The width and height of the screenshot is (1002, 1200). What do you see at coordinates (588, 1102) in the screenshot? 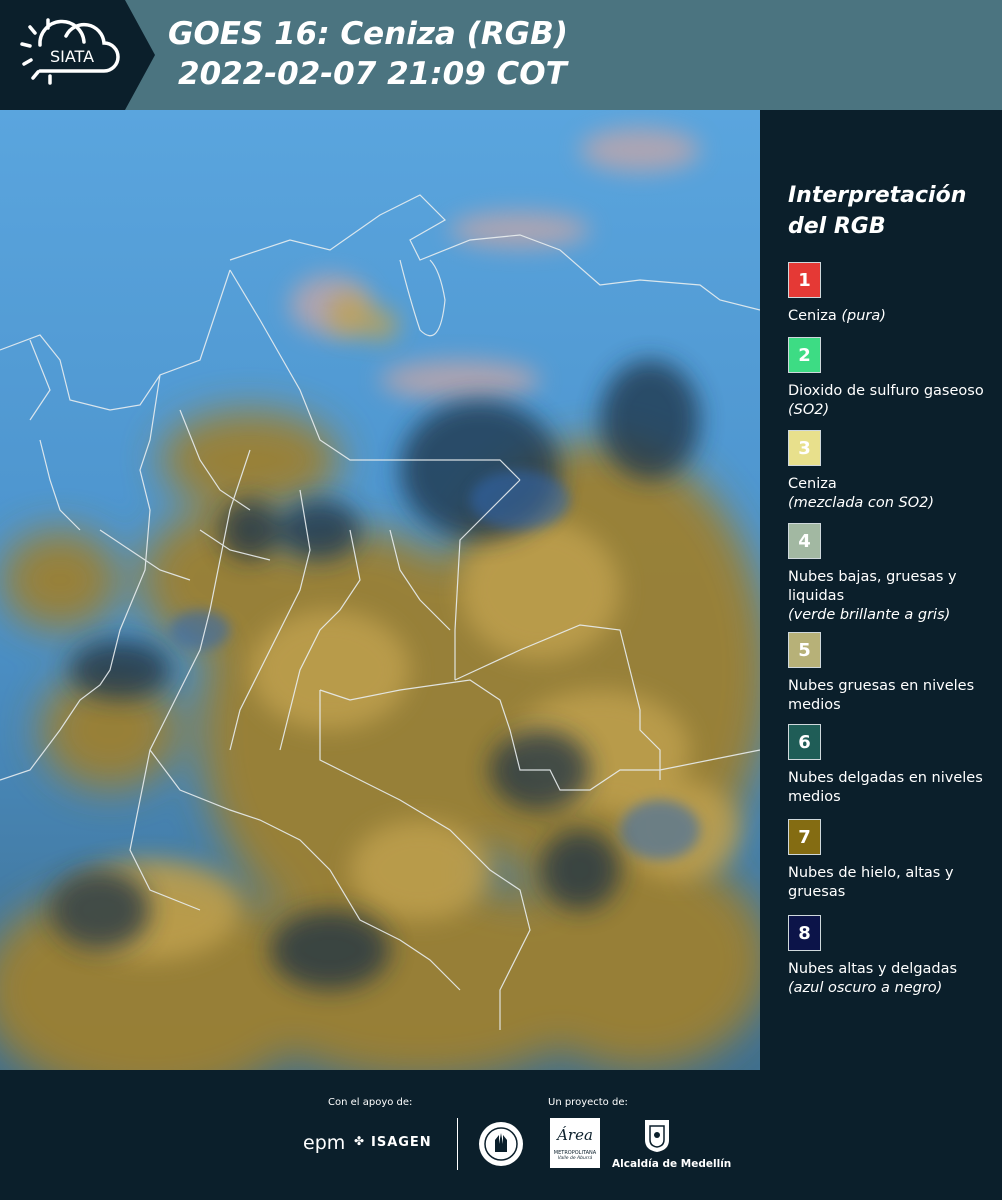
I see `project-label: Un proyecto de:` at bounding box center [588, 1102].